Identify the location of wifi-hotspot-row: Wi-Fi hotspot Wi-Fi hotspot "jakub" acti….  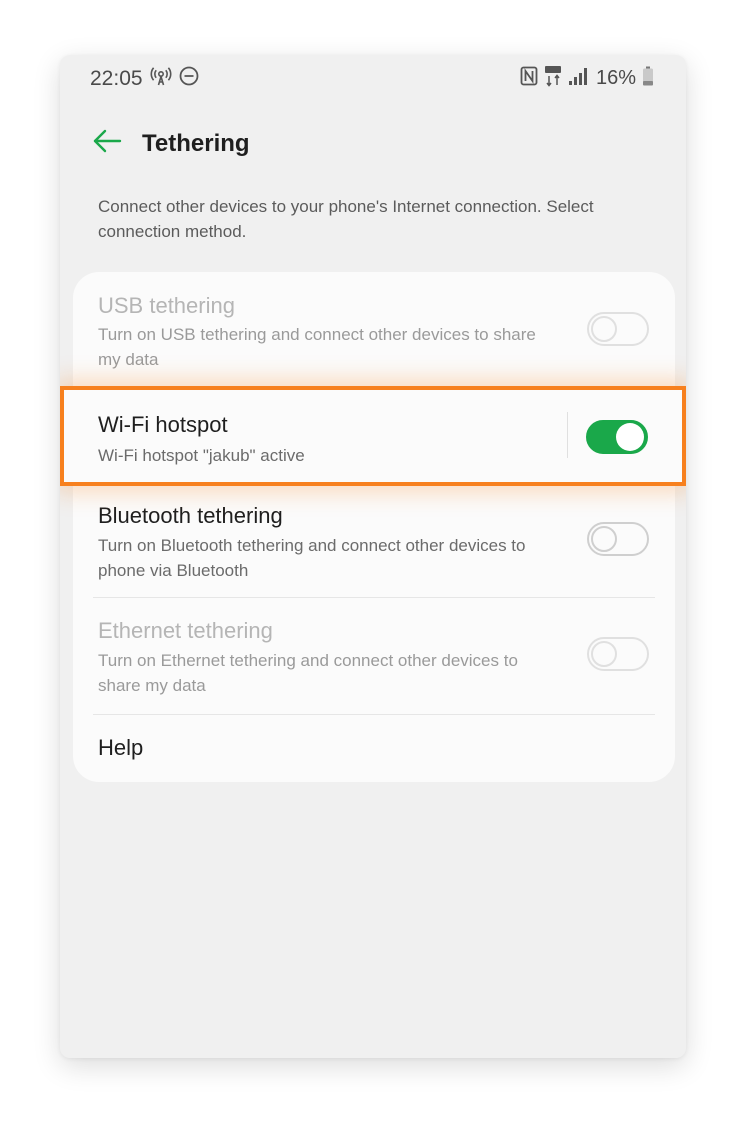
(373, 436).